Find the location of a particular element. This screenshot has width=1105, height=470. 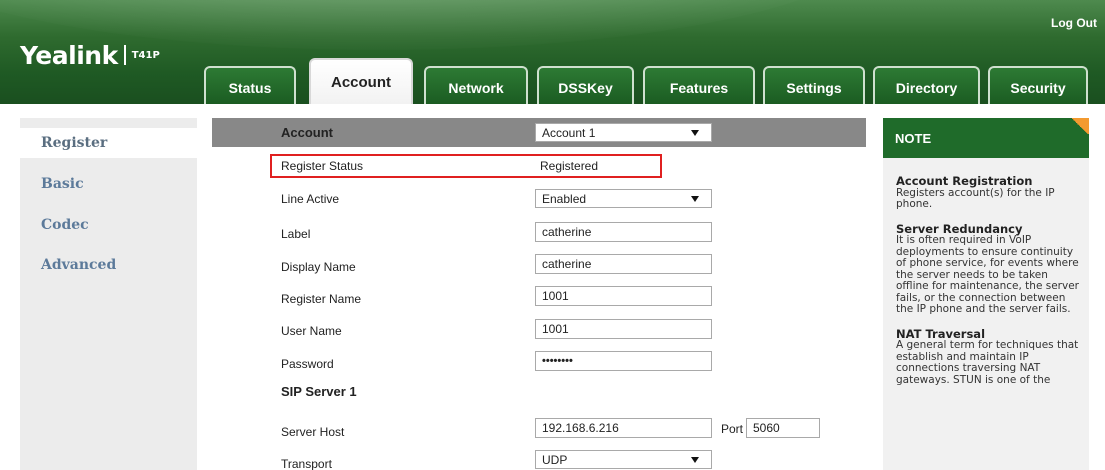

note-title-account-registration: Account Registration is located at coordinates (964, 181).